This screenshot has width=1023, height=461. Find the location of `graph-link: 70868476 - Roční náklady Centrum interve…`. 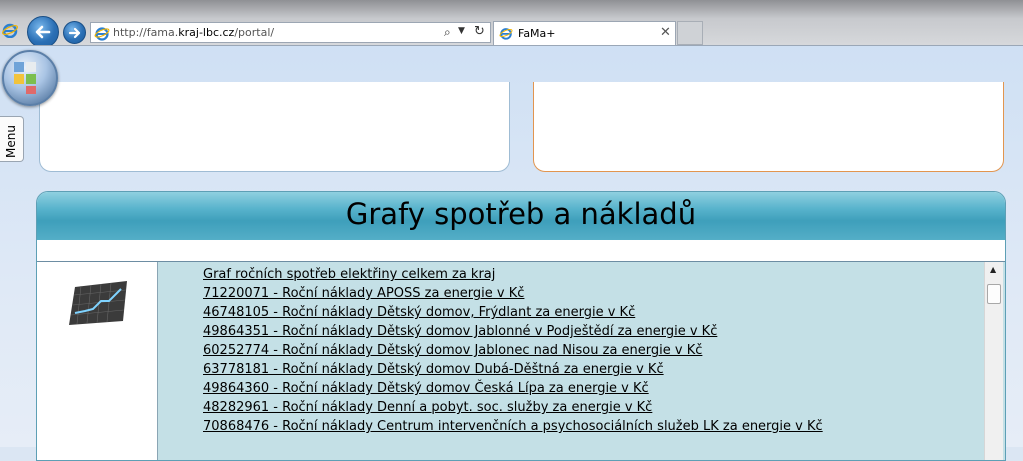

graph-link: 70868476 - Roční náklady Centrum interve… is located at coordinates (513, 426).